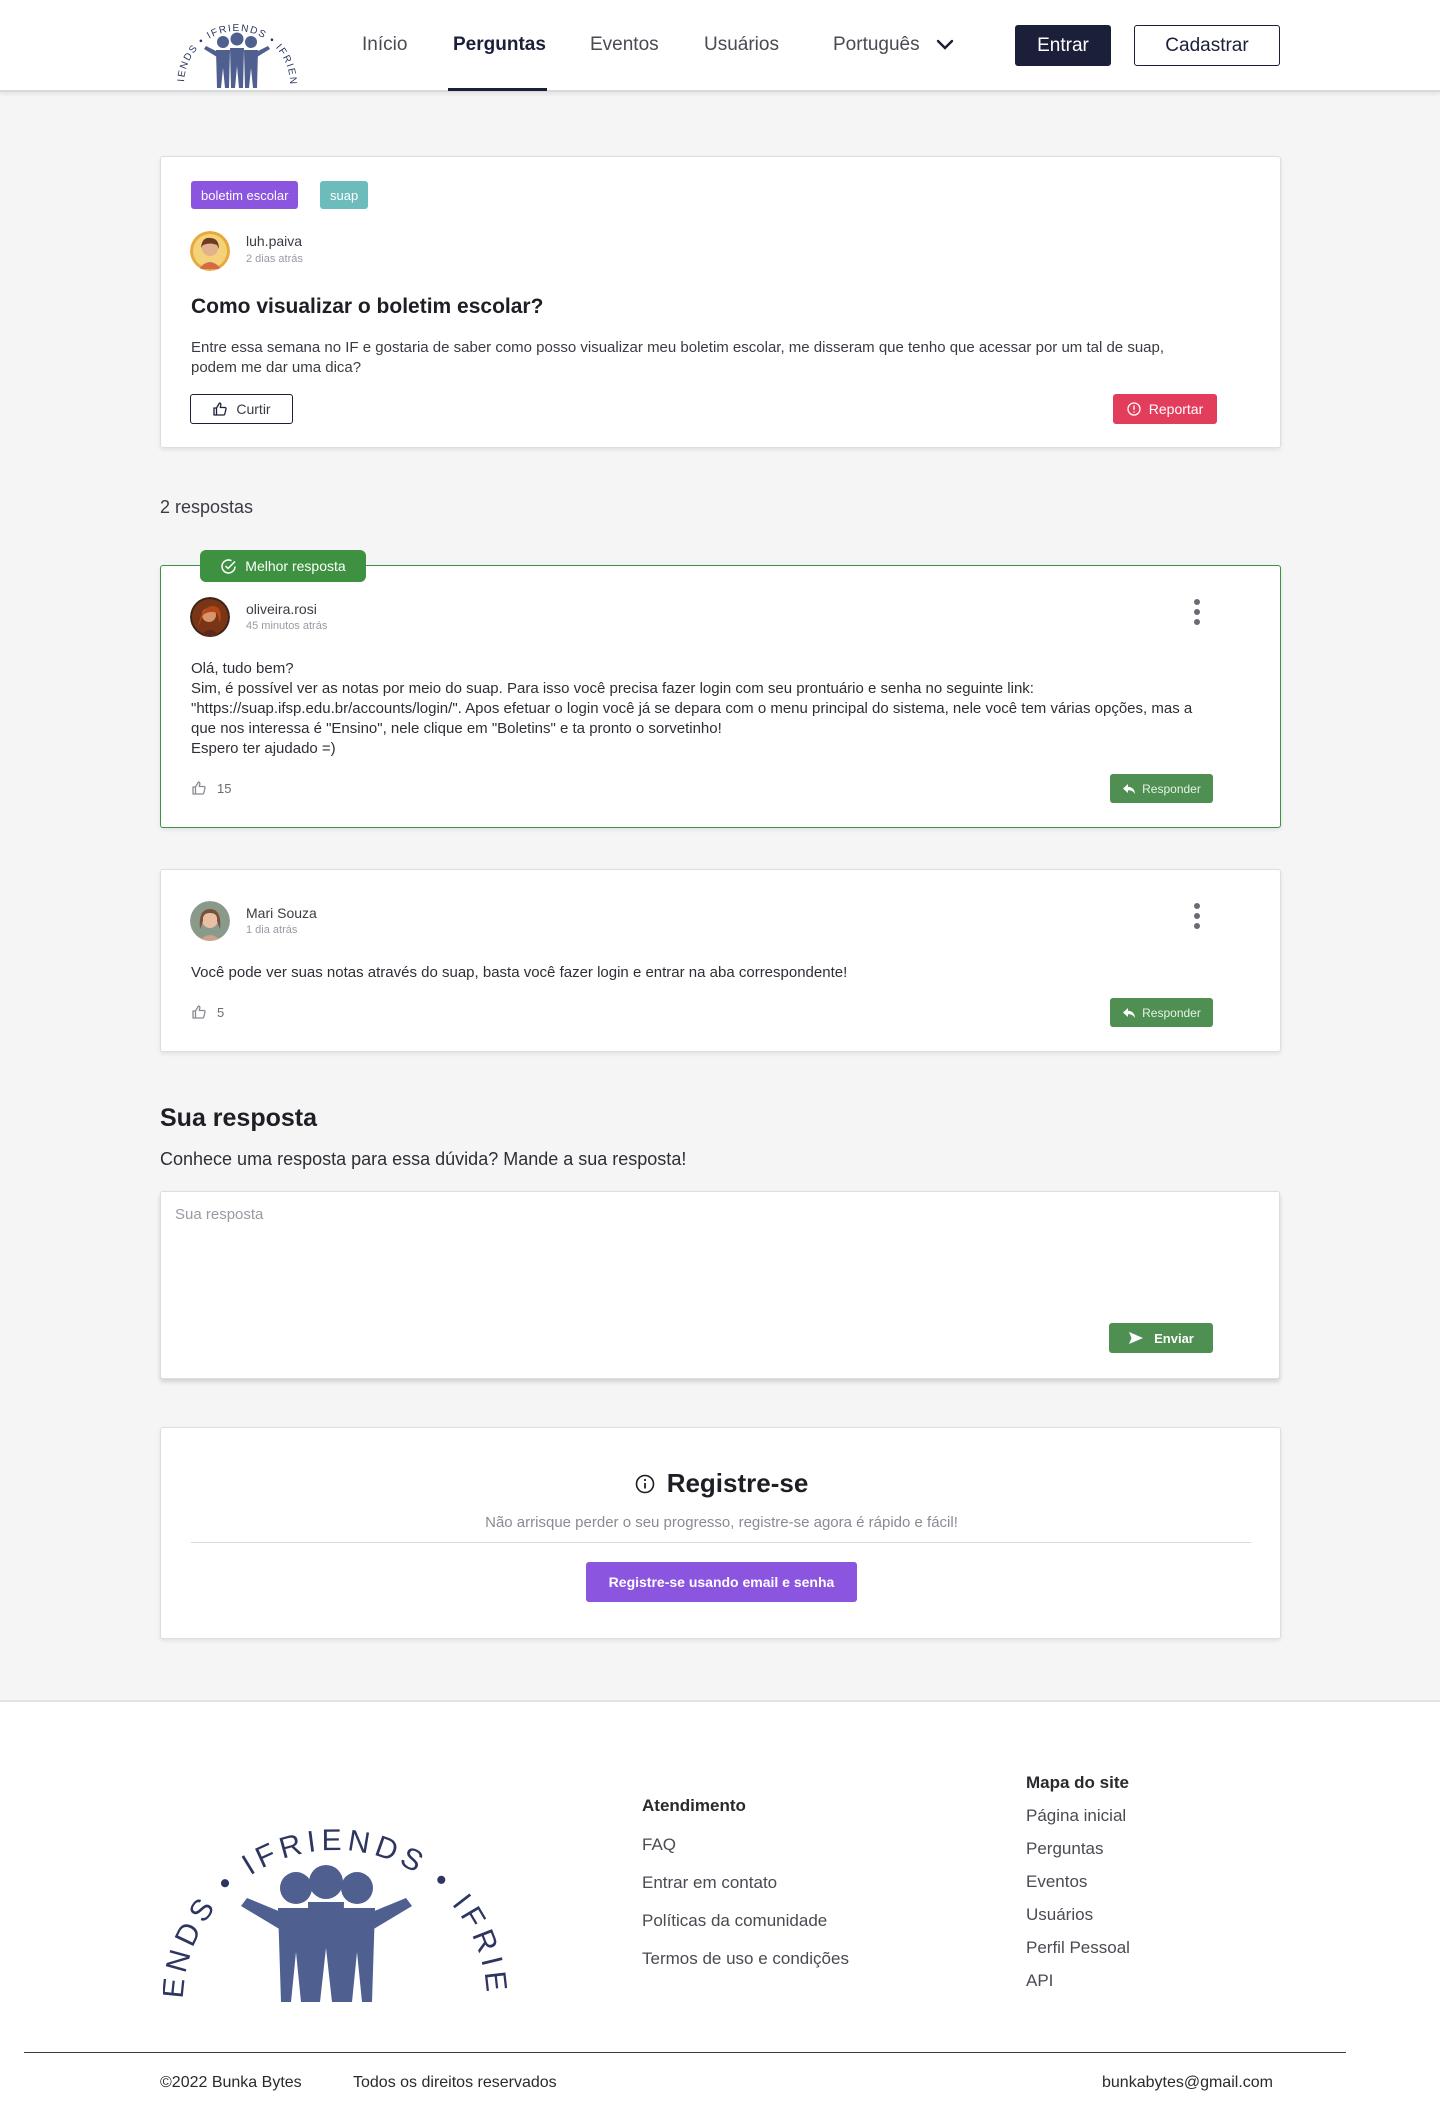  Describe the element at coordinates (239, 1118) in the screenshot. I see `your-answer-title: Sua resposta` at that location.